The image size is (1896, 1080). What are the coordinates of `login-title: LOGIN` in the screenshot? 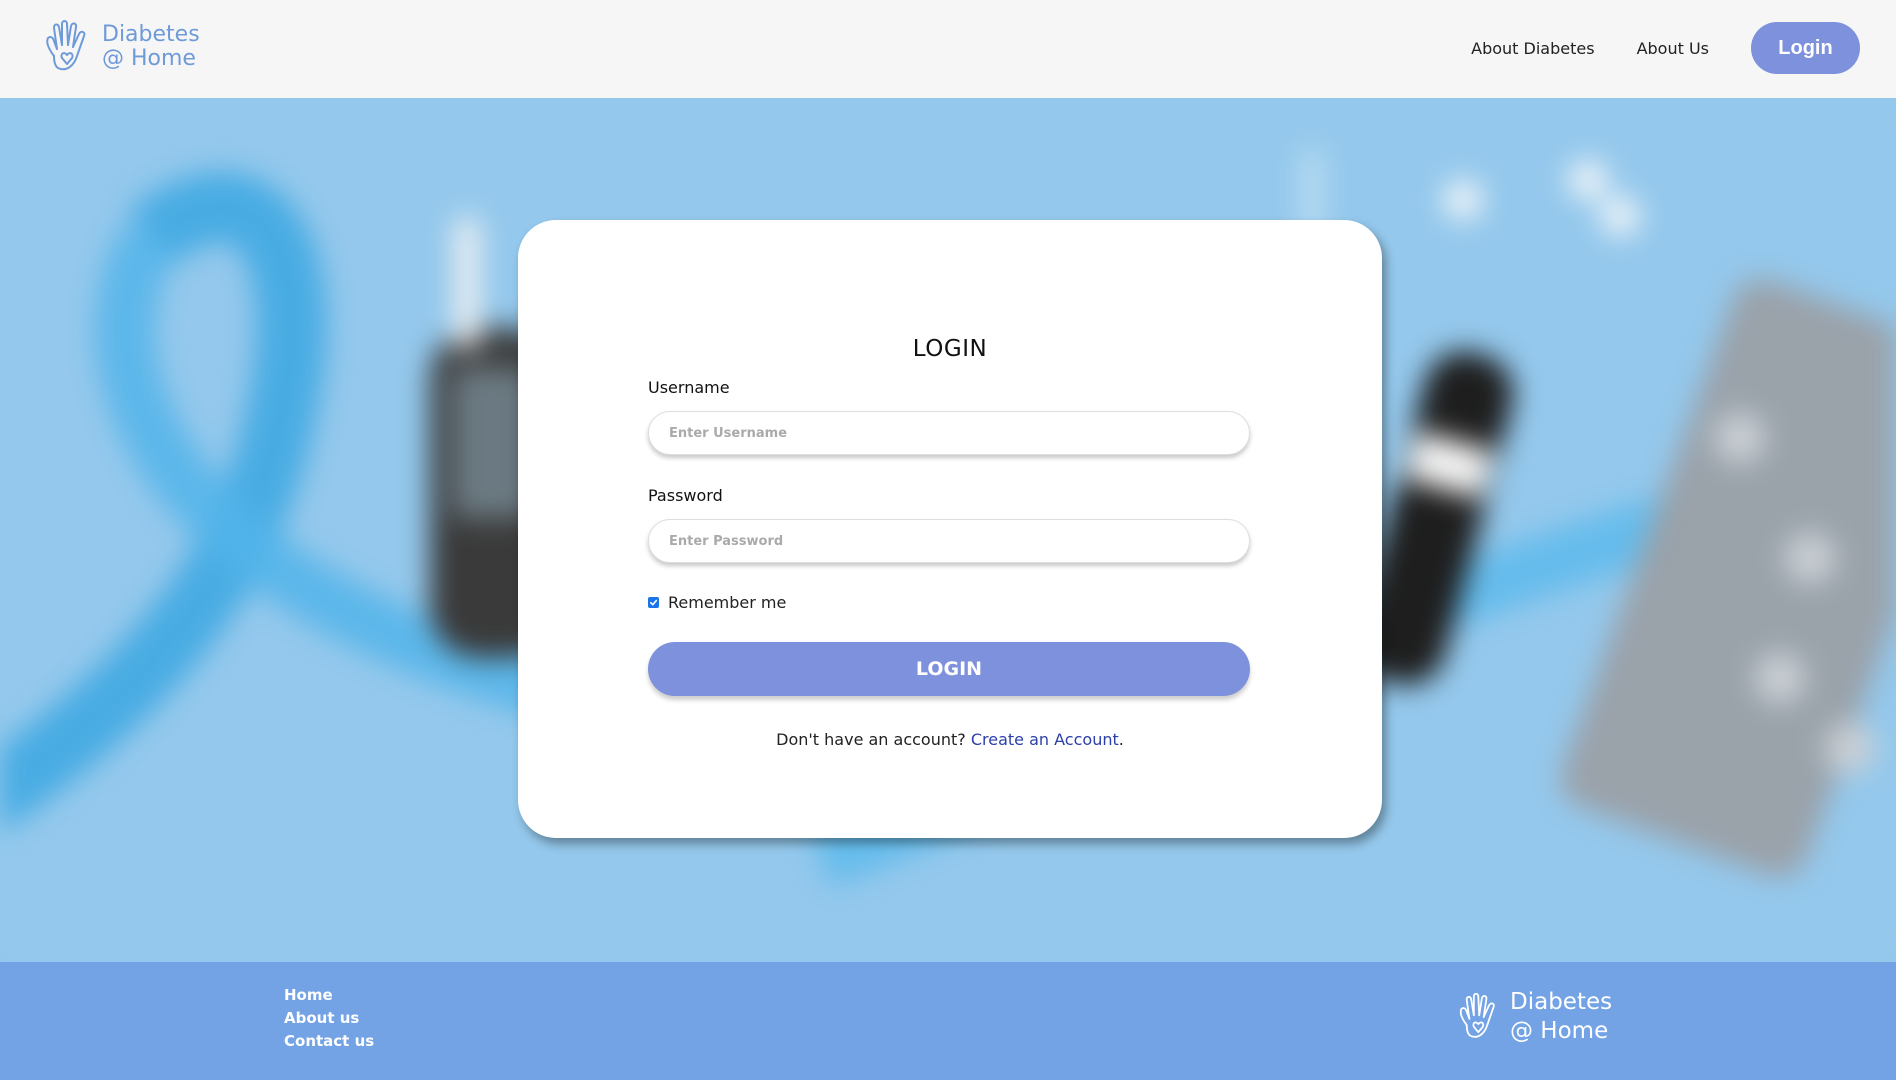 It's located at (950, 349).